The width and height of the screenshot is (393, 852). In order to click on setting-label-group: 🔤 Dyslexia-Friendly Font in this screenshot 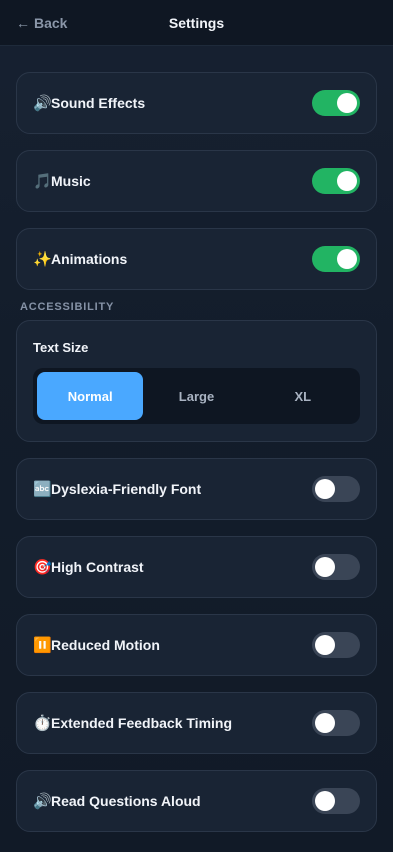, I will do `click(117, 489)`.